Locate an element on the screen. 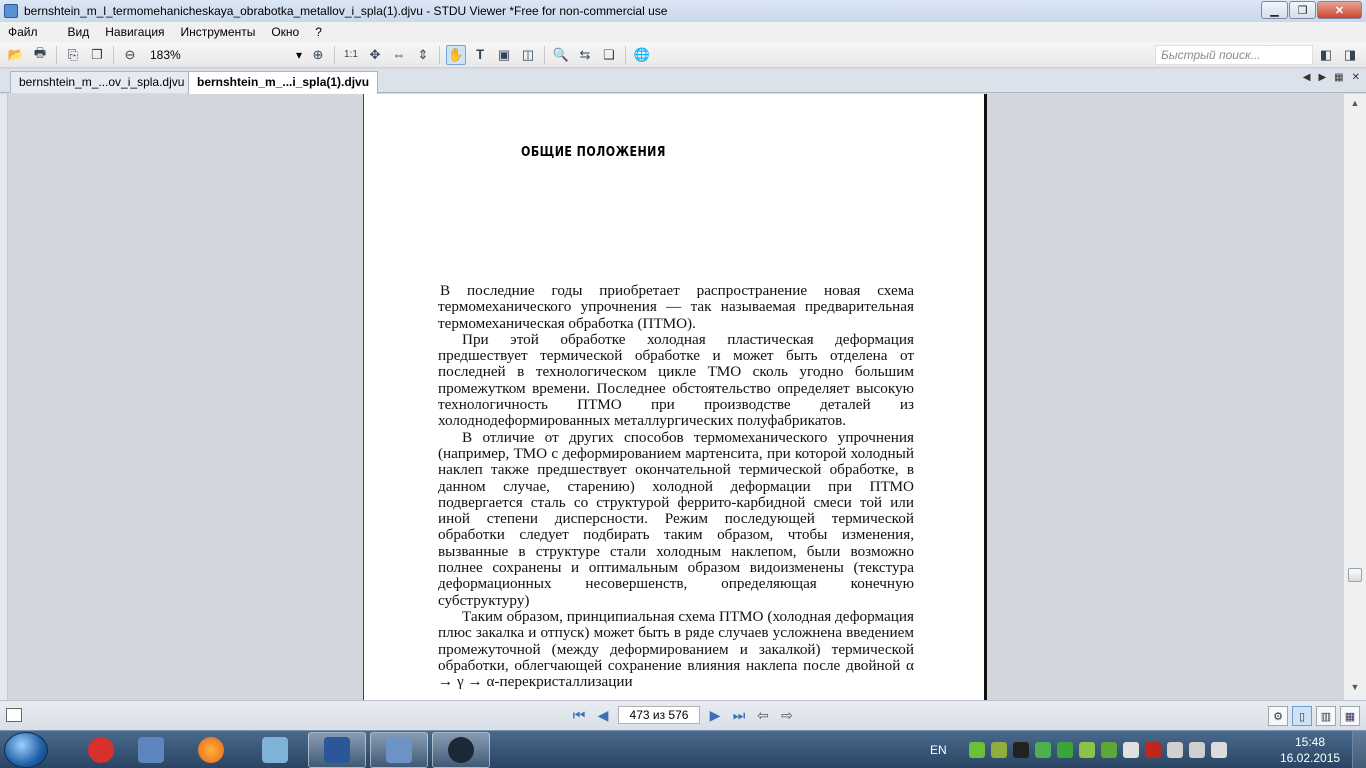  scroll-up-icon: ▲ is located at coordinates (1355, 104).